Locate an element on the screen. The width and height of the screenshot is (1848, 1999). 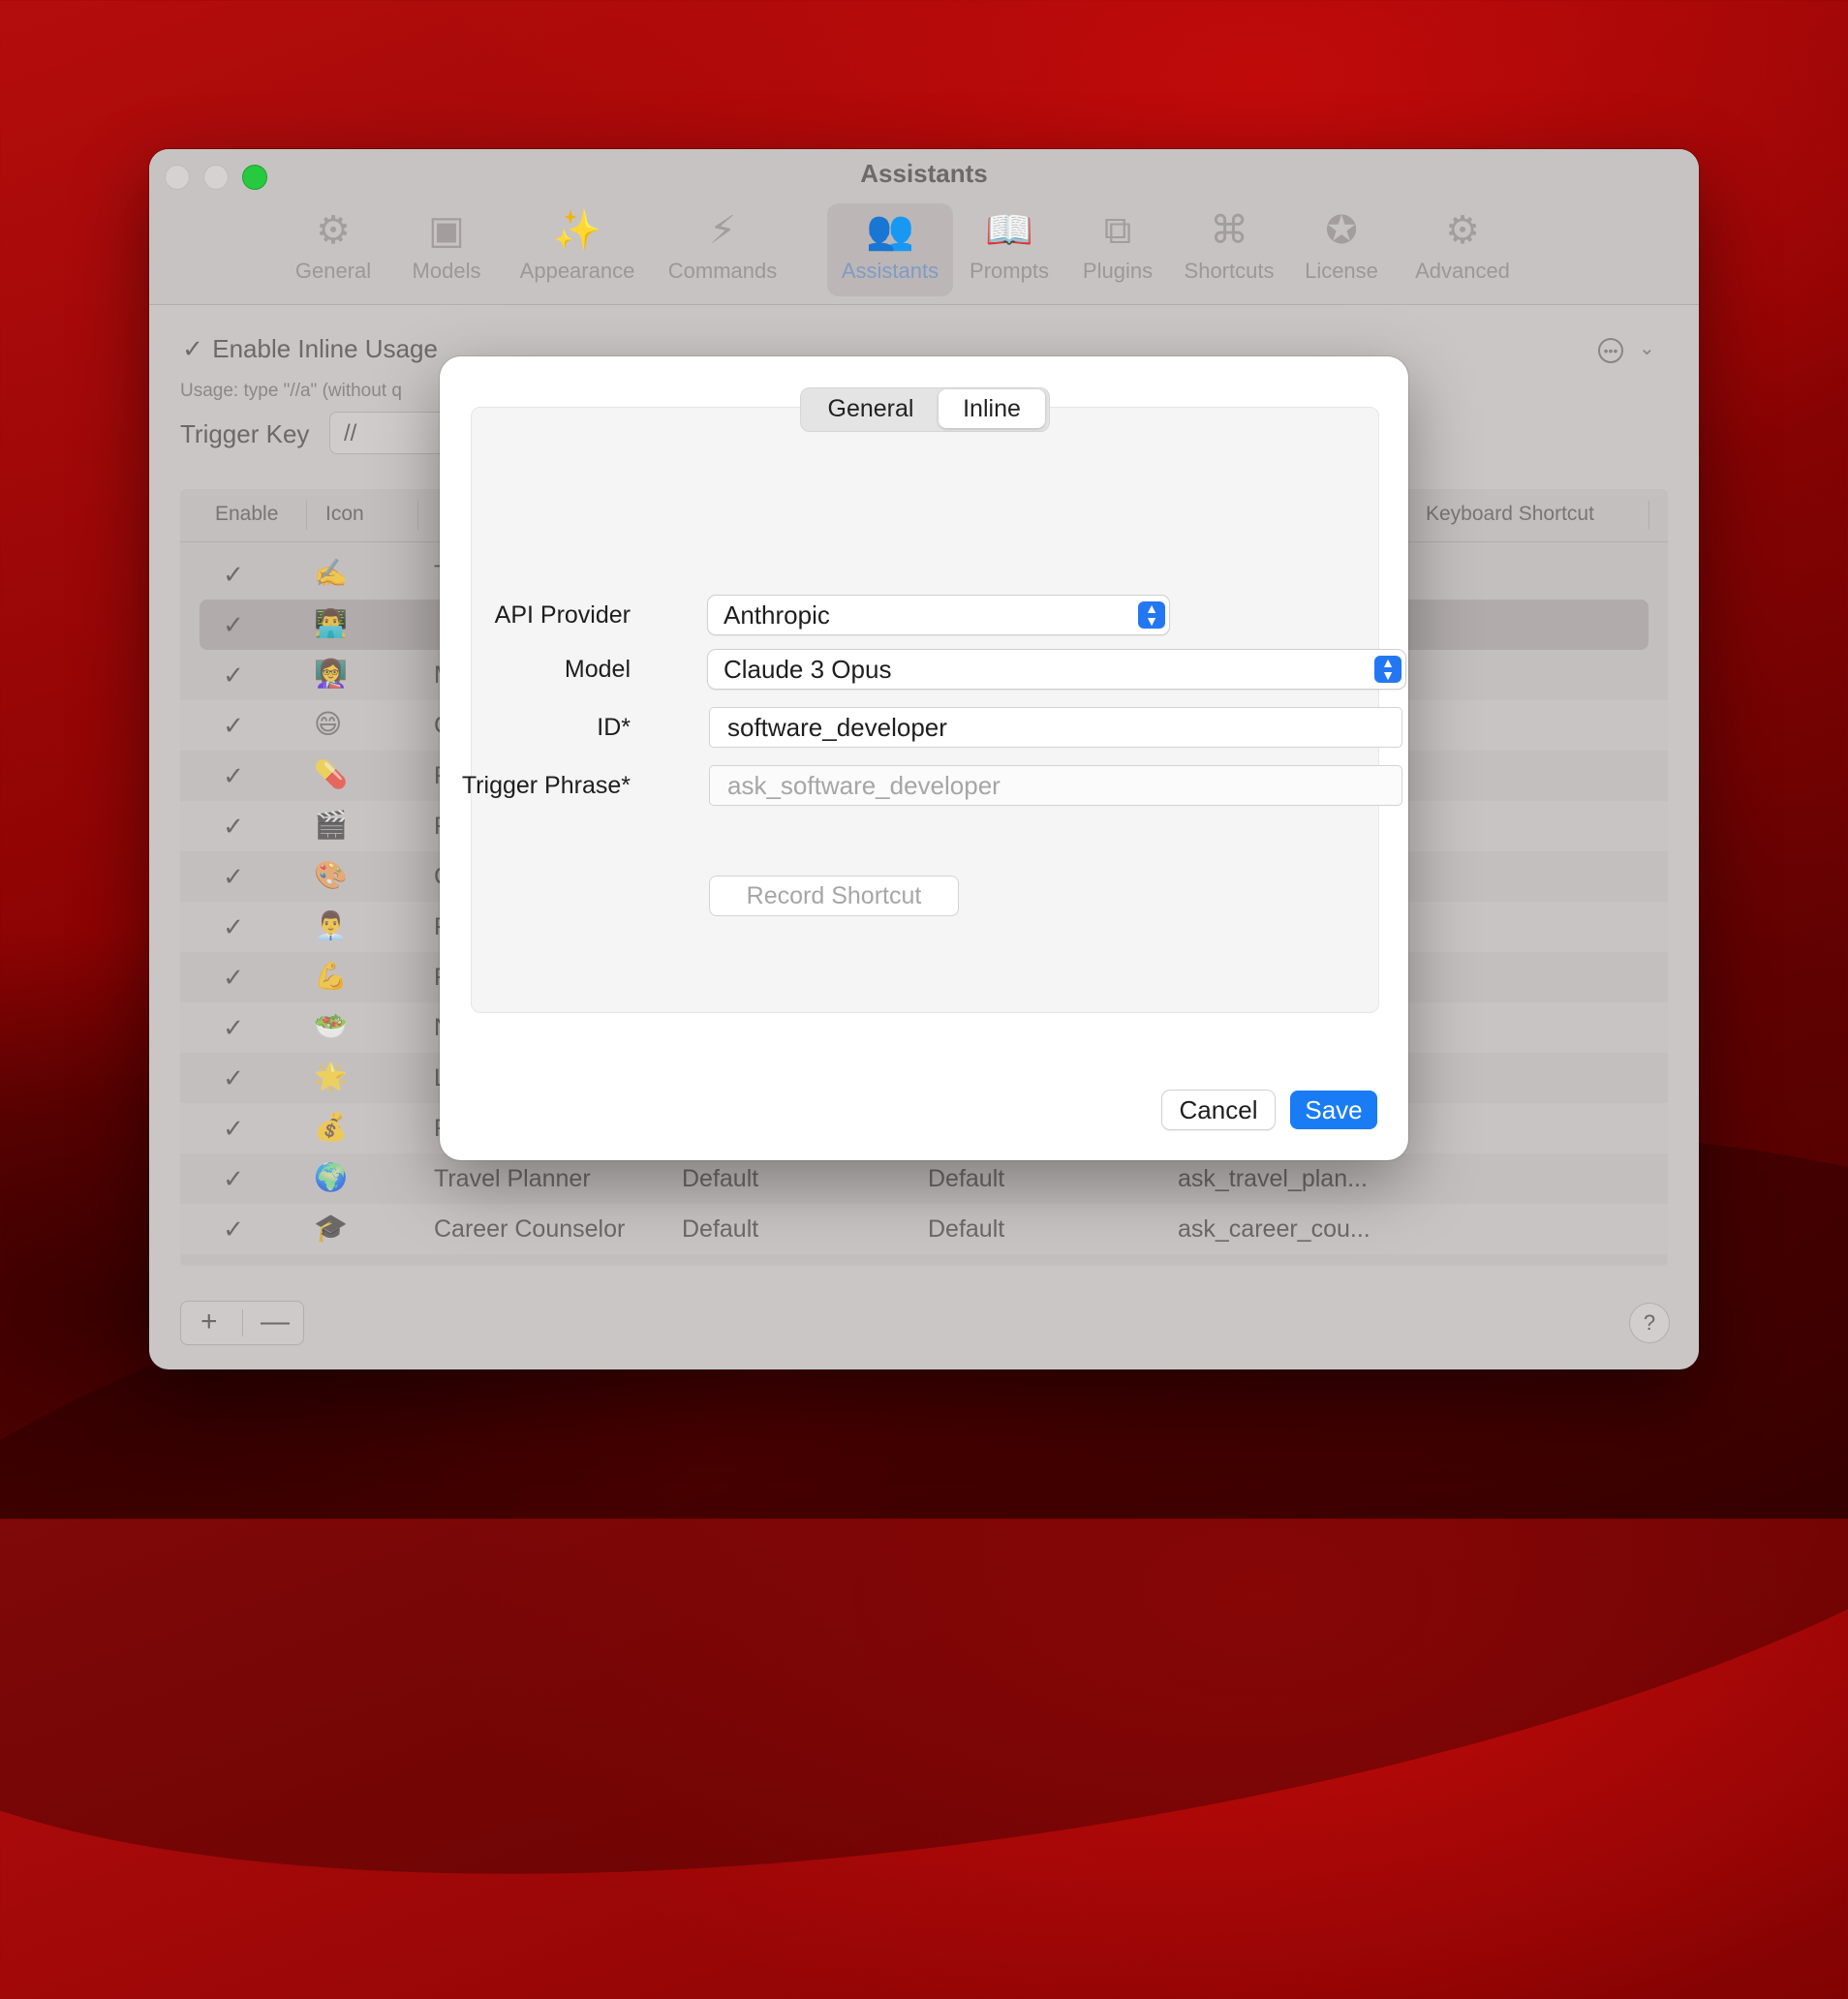
assistant-icon: 💊 is located at coordinates (331, 774).